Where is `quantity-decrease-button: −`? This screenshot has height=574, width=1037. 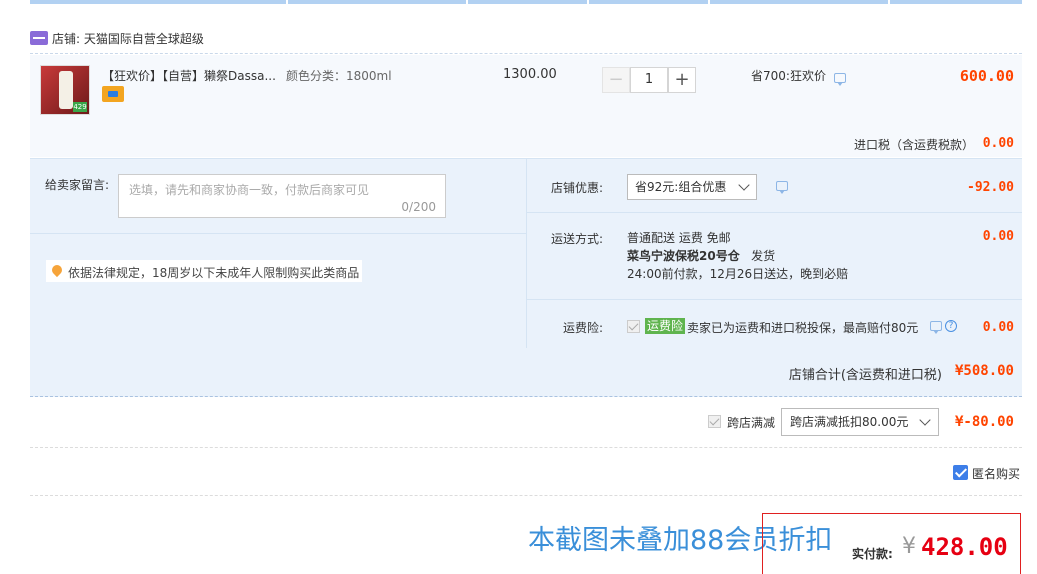 quantity-decrease-button: − is located at coordinates (616, 80).